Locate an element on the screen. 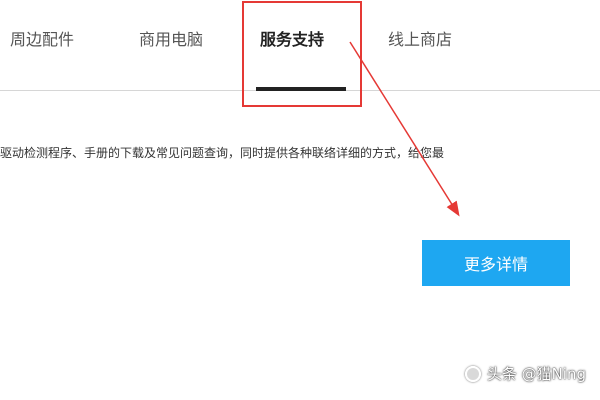 The height and width of the screenshot is (400, 600). watermark: 头条 @猫Ning is located at coordinates (525, 373).